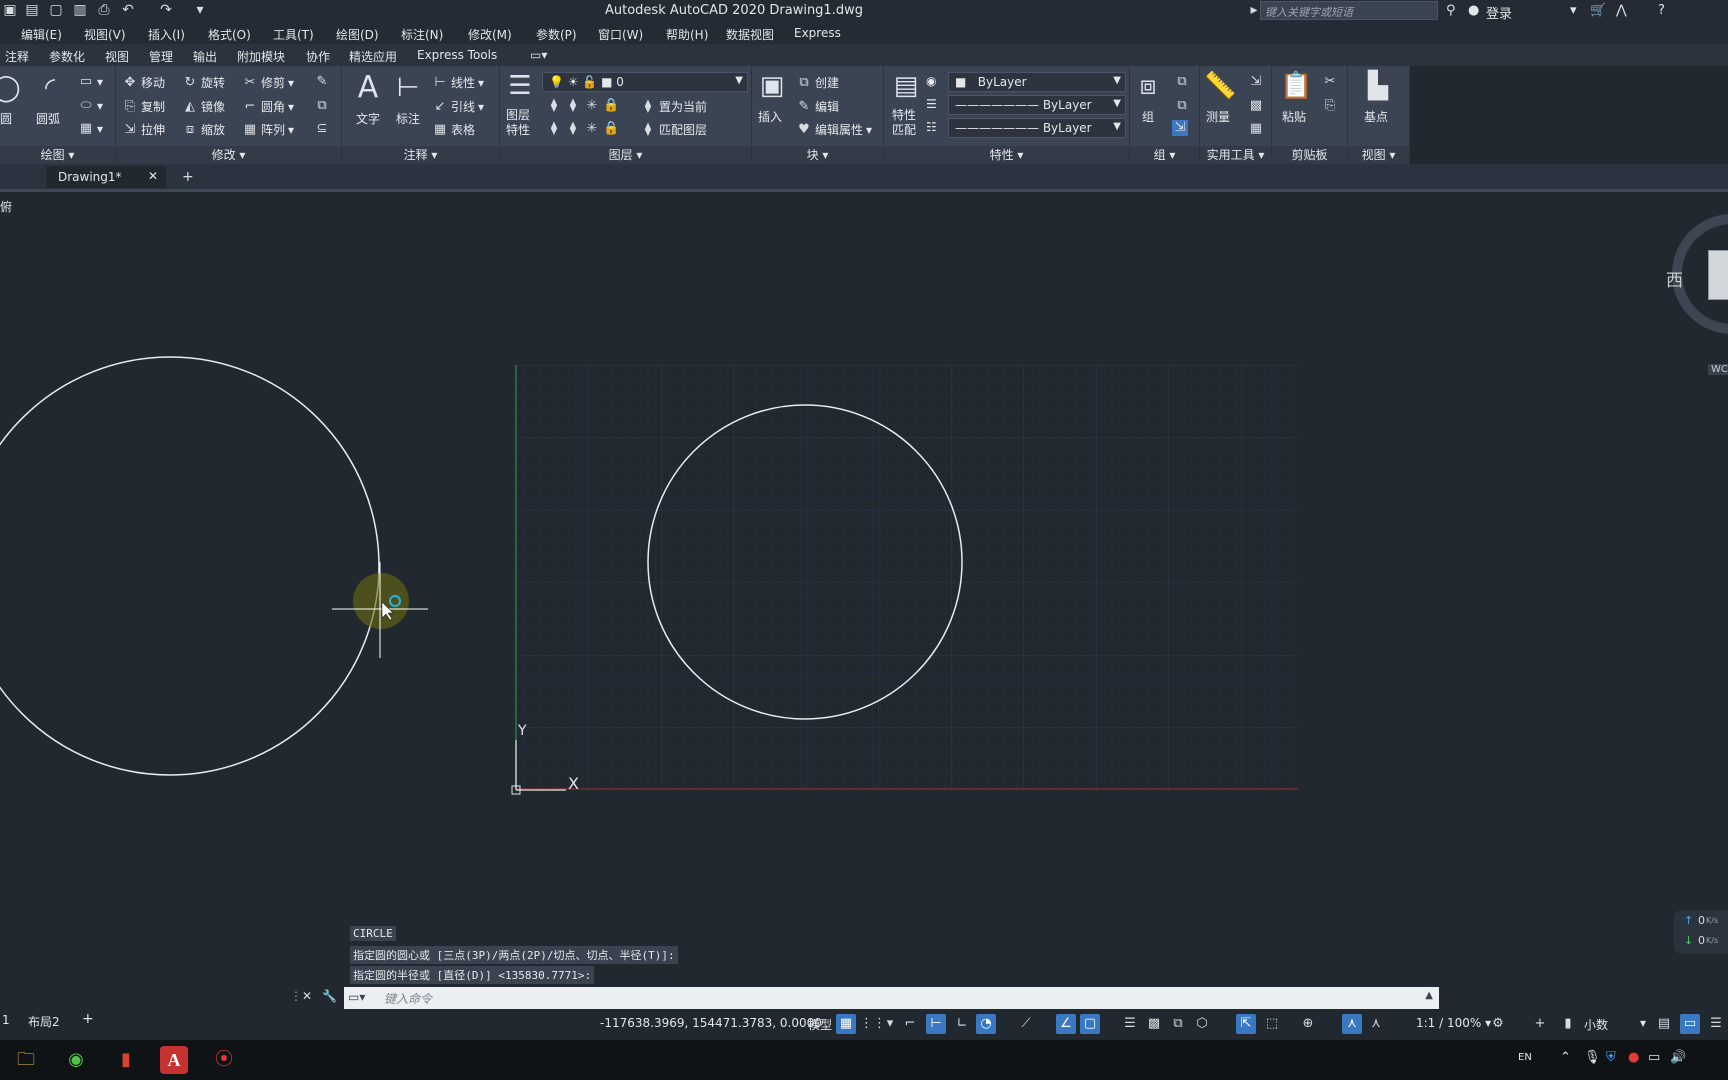 The image size is (1728, 1080). Describe the element at coordinates (153, 176) in the screenshot. I see `close-tab-icon: ✕` at that location.